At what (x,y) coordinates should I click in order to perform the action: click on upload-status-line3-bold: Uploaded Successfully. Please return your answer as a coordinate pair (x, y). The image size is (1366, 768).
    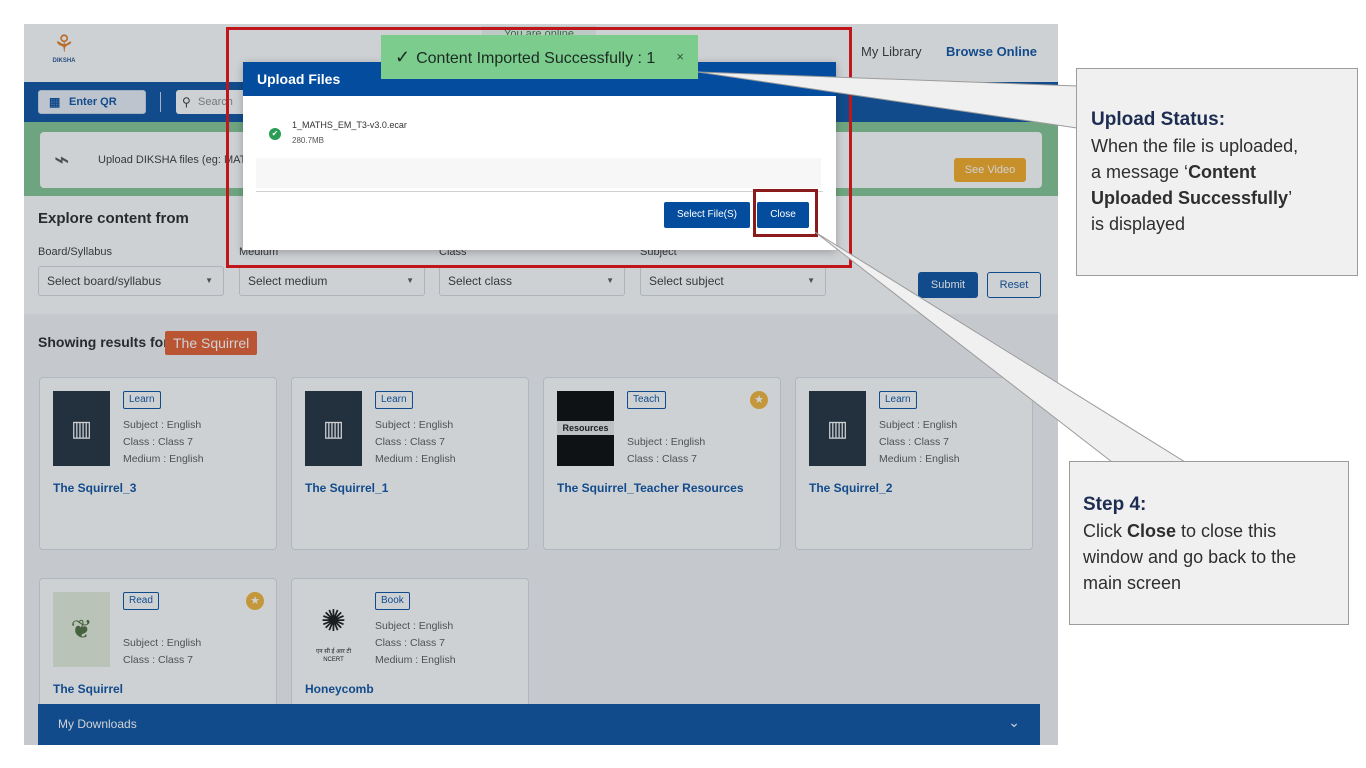
    Looking at the image, I should click on (1190, 198).